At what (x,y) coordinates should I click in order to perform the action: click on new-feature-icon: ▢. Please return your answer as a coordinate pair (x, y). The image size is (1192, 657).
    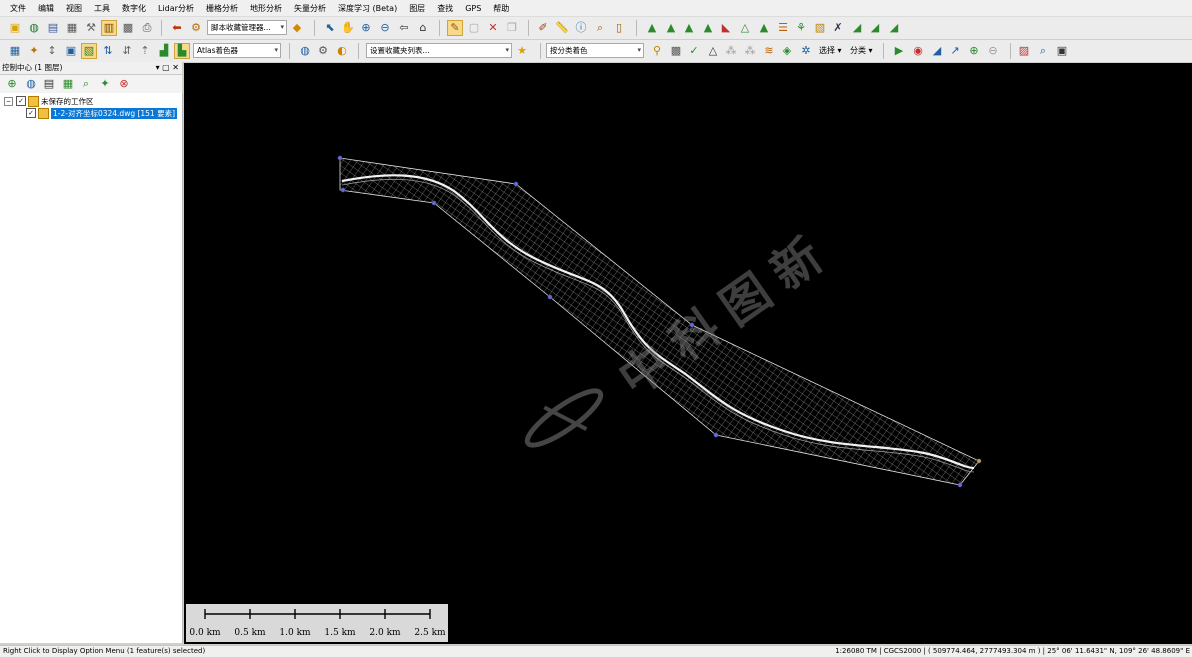
    Looking at the image, I should click on (474, 28).